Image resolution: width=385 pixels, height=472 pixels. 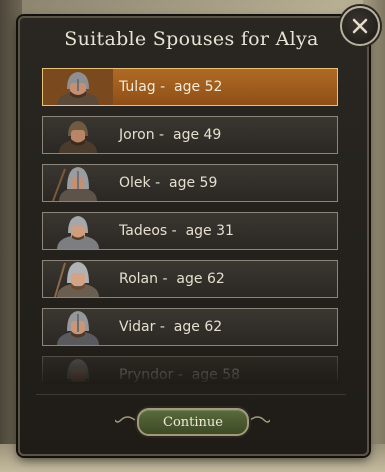 I want to click on left-flourish-icon, so click(x=125, y=419).